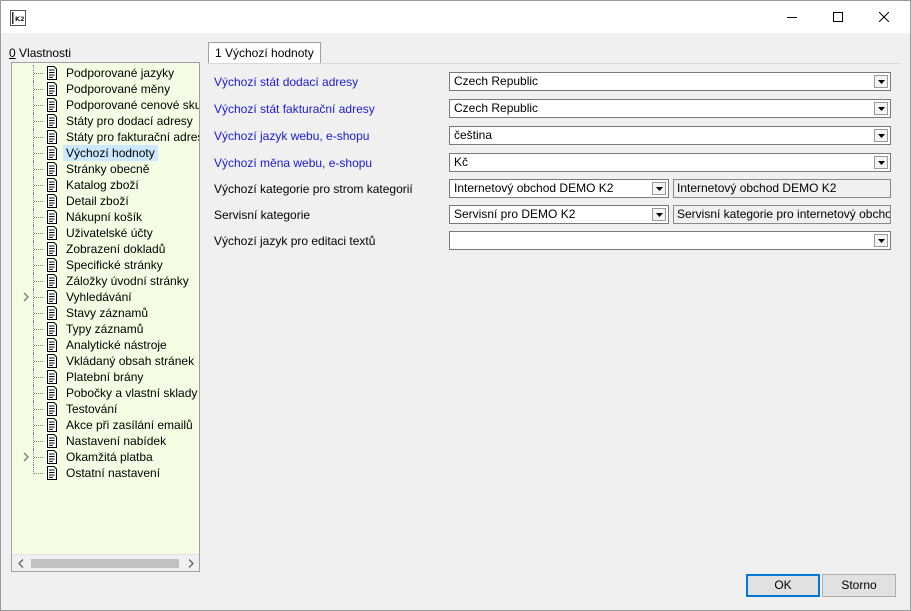 This screenshot has height=611, width=911. I want to click on tree-item: Pobočky a vlastní sklady, so click(105, 393).